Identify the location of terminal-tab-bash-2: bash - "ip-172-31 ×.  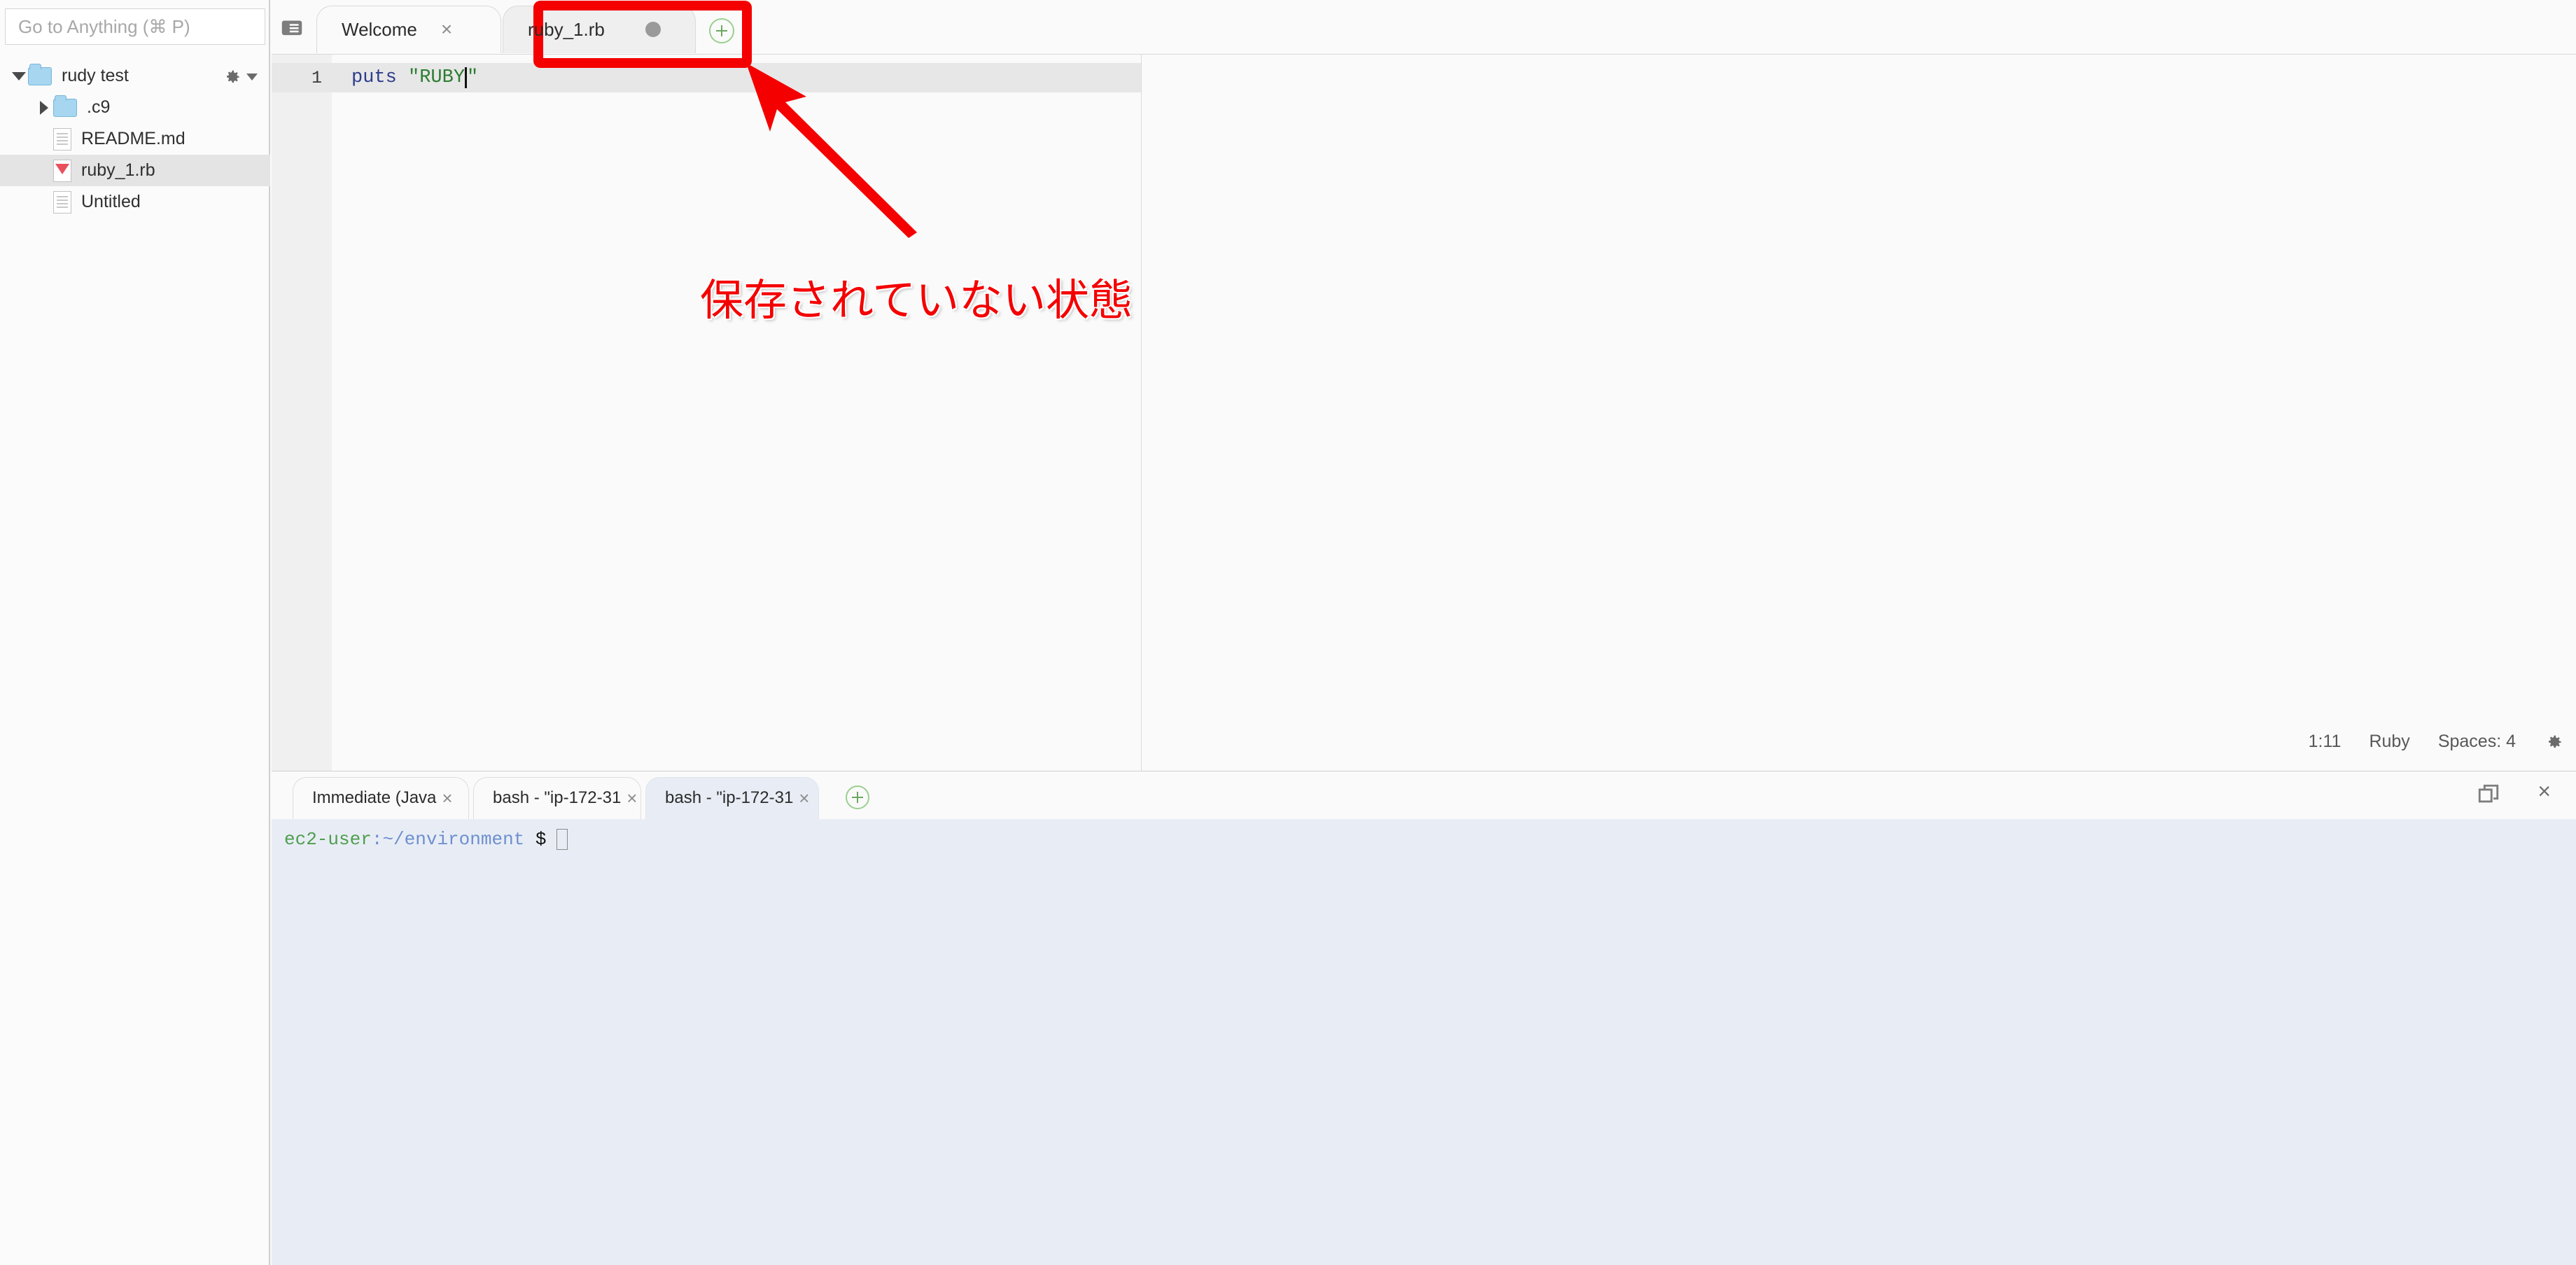
(732, 798).